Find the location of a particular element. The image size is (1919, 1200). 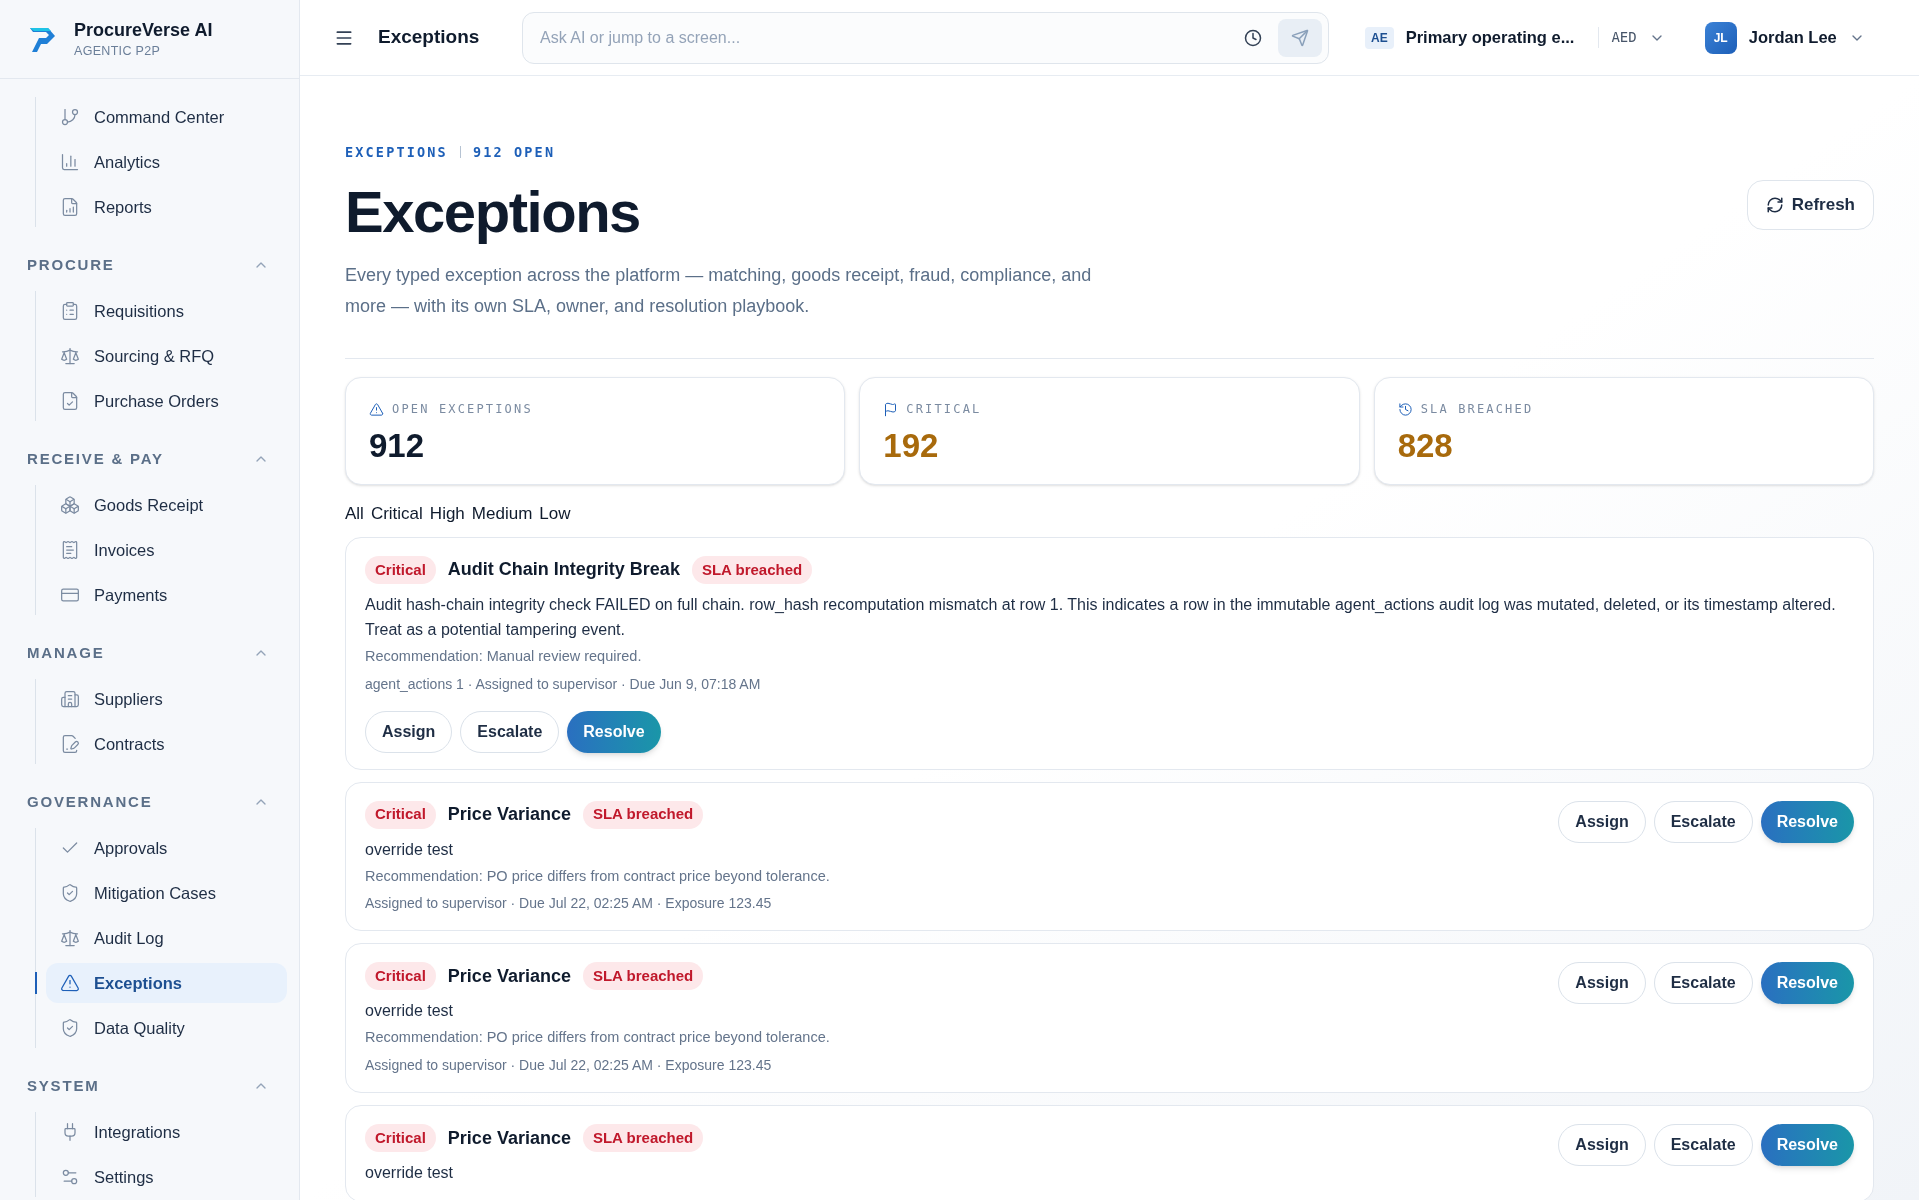

clipboard-icon is located at coordinates (70, 311).